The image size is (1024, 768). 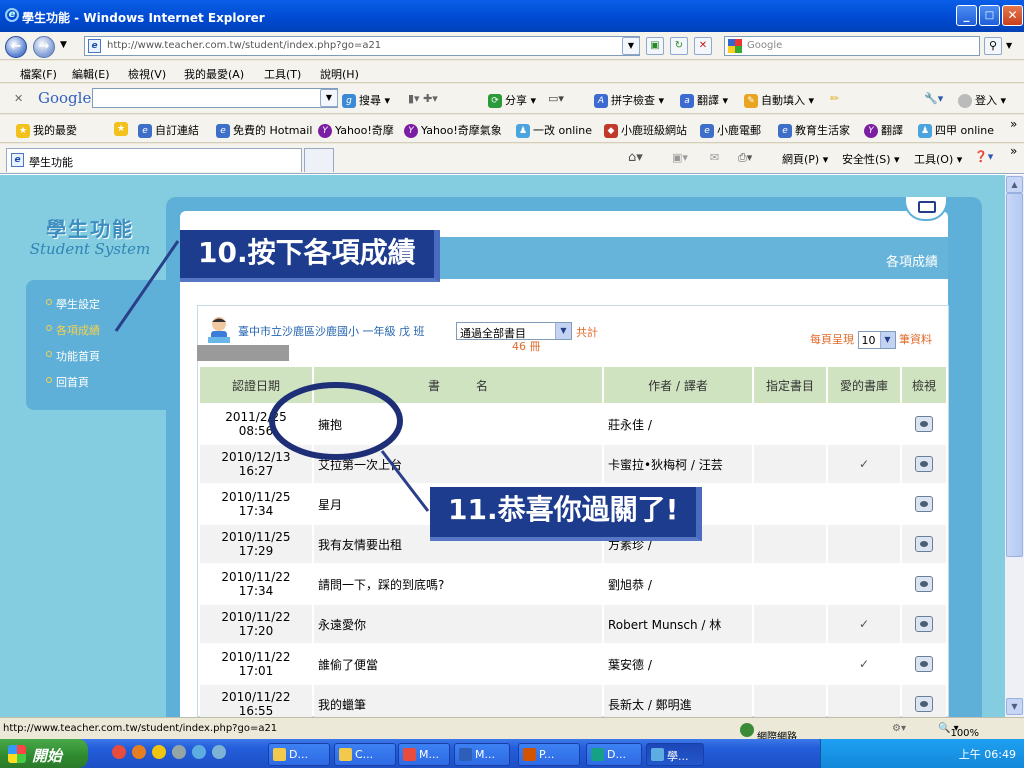 What do you see at coordinates (147, 74) in the screenshot?
I see `menu-view: 檢視(V)` at bounding box center [147, 74].